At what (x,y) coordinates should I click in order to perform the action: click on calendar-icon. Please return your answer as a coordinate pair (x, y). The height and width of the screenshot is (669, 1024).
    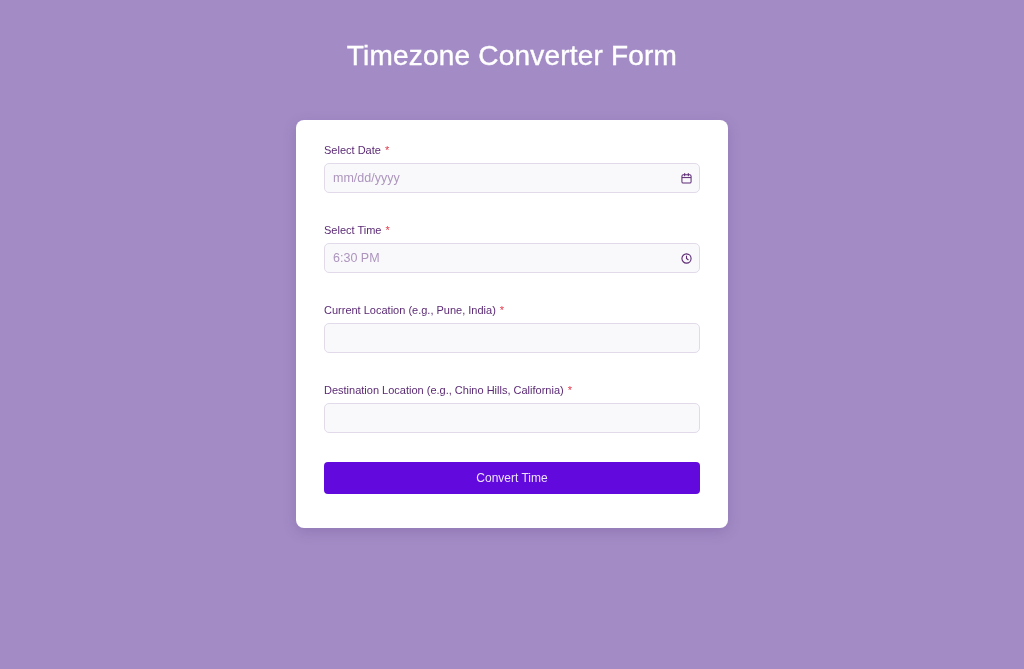
    Looking at the image, I should click on (686, 178).